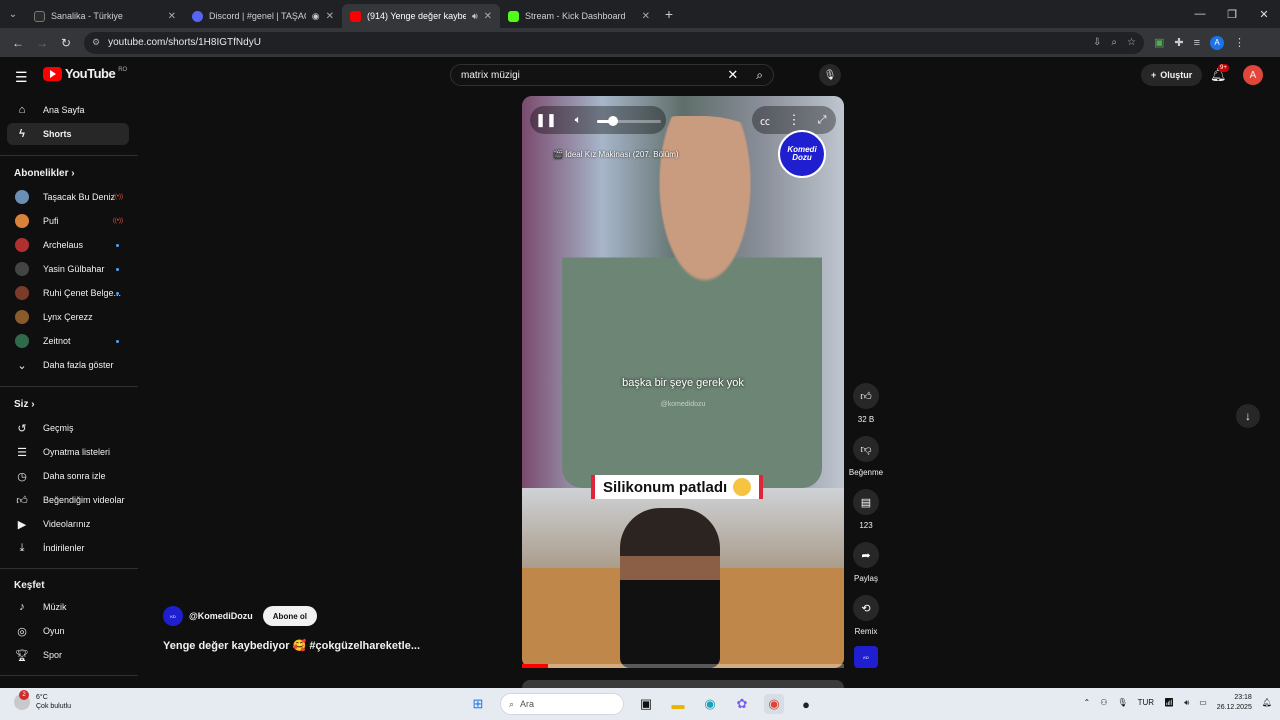  Describe the element at coordinates (646, 704) in the screenshot. I see `task-view-icon: ▣` at that location.